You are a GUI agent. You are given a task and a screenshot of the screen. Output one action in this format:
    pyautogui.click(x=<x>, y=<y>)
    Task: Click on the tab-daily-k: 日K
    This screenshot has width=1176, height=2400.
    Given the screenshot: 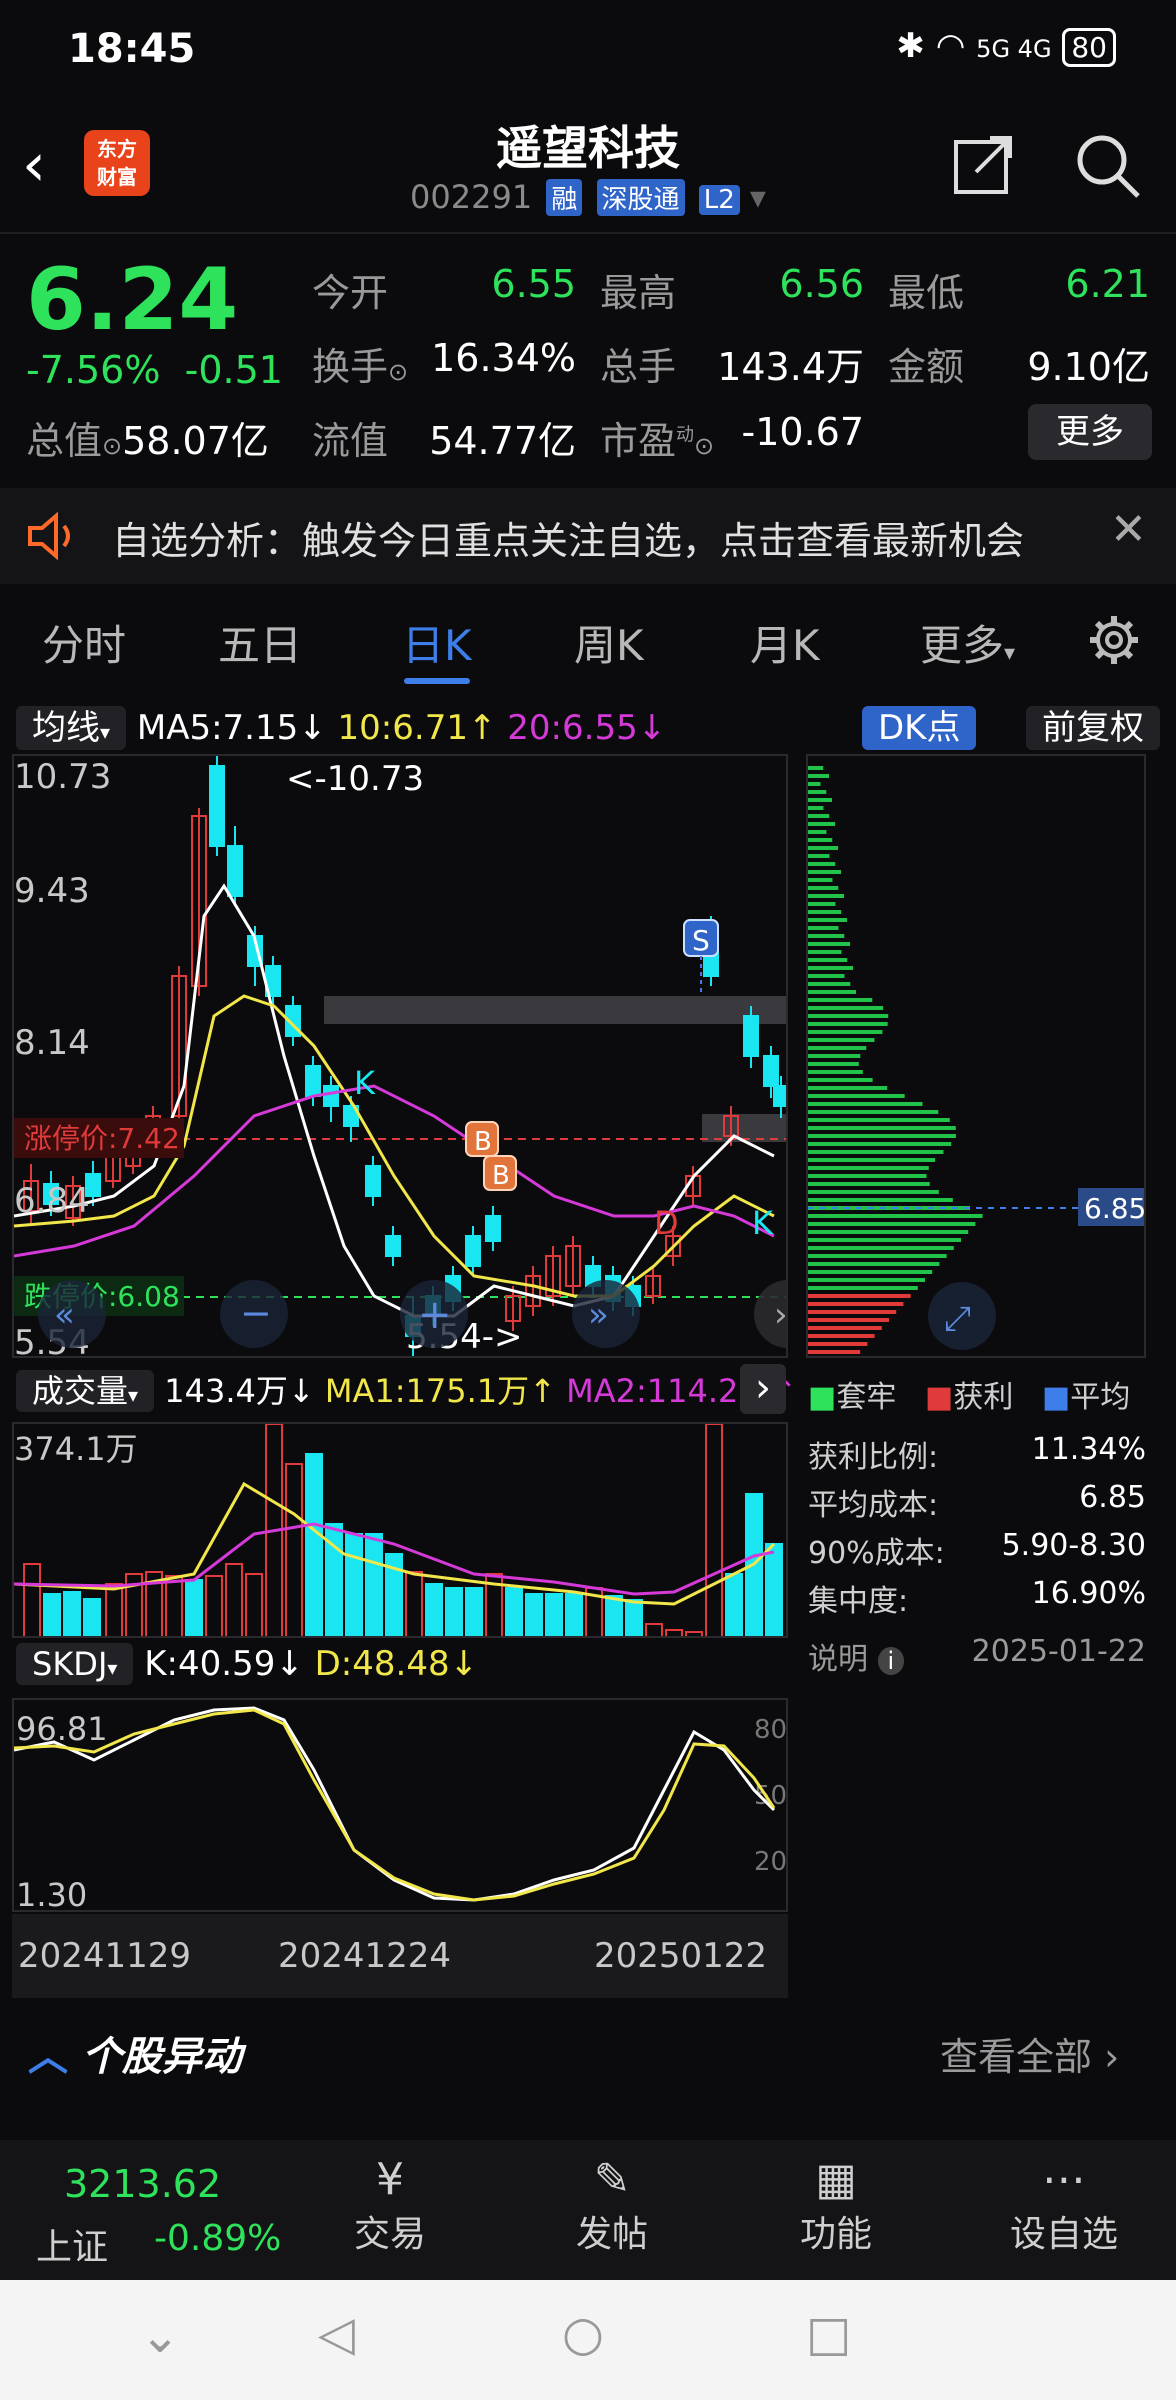 What is the action you would take?
    pyautogui.click(x=437, y=642)
    